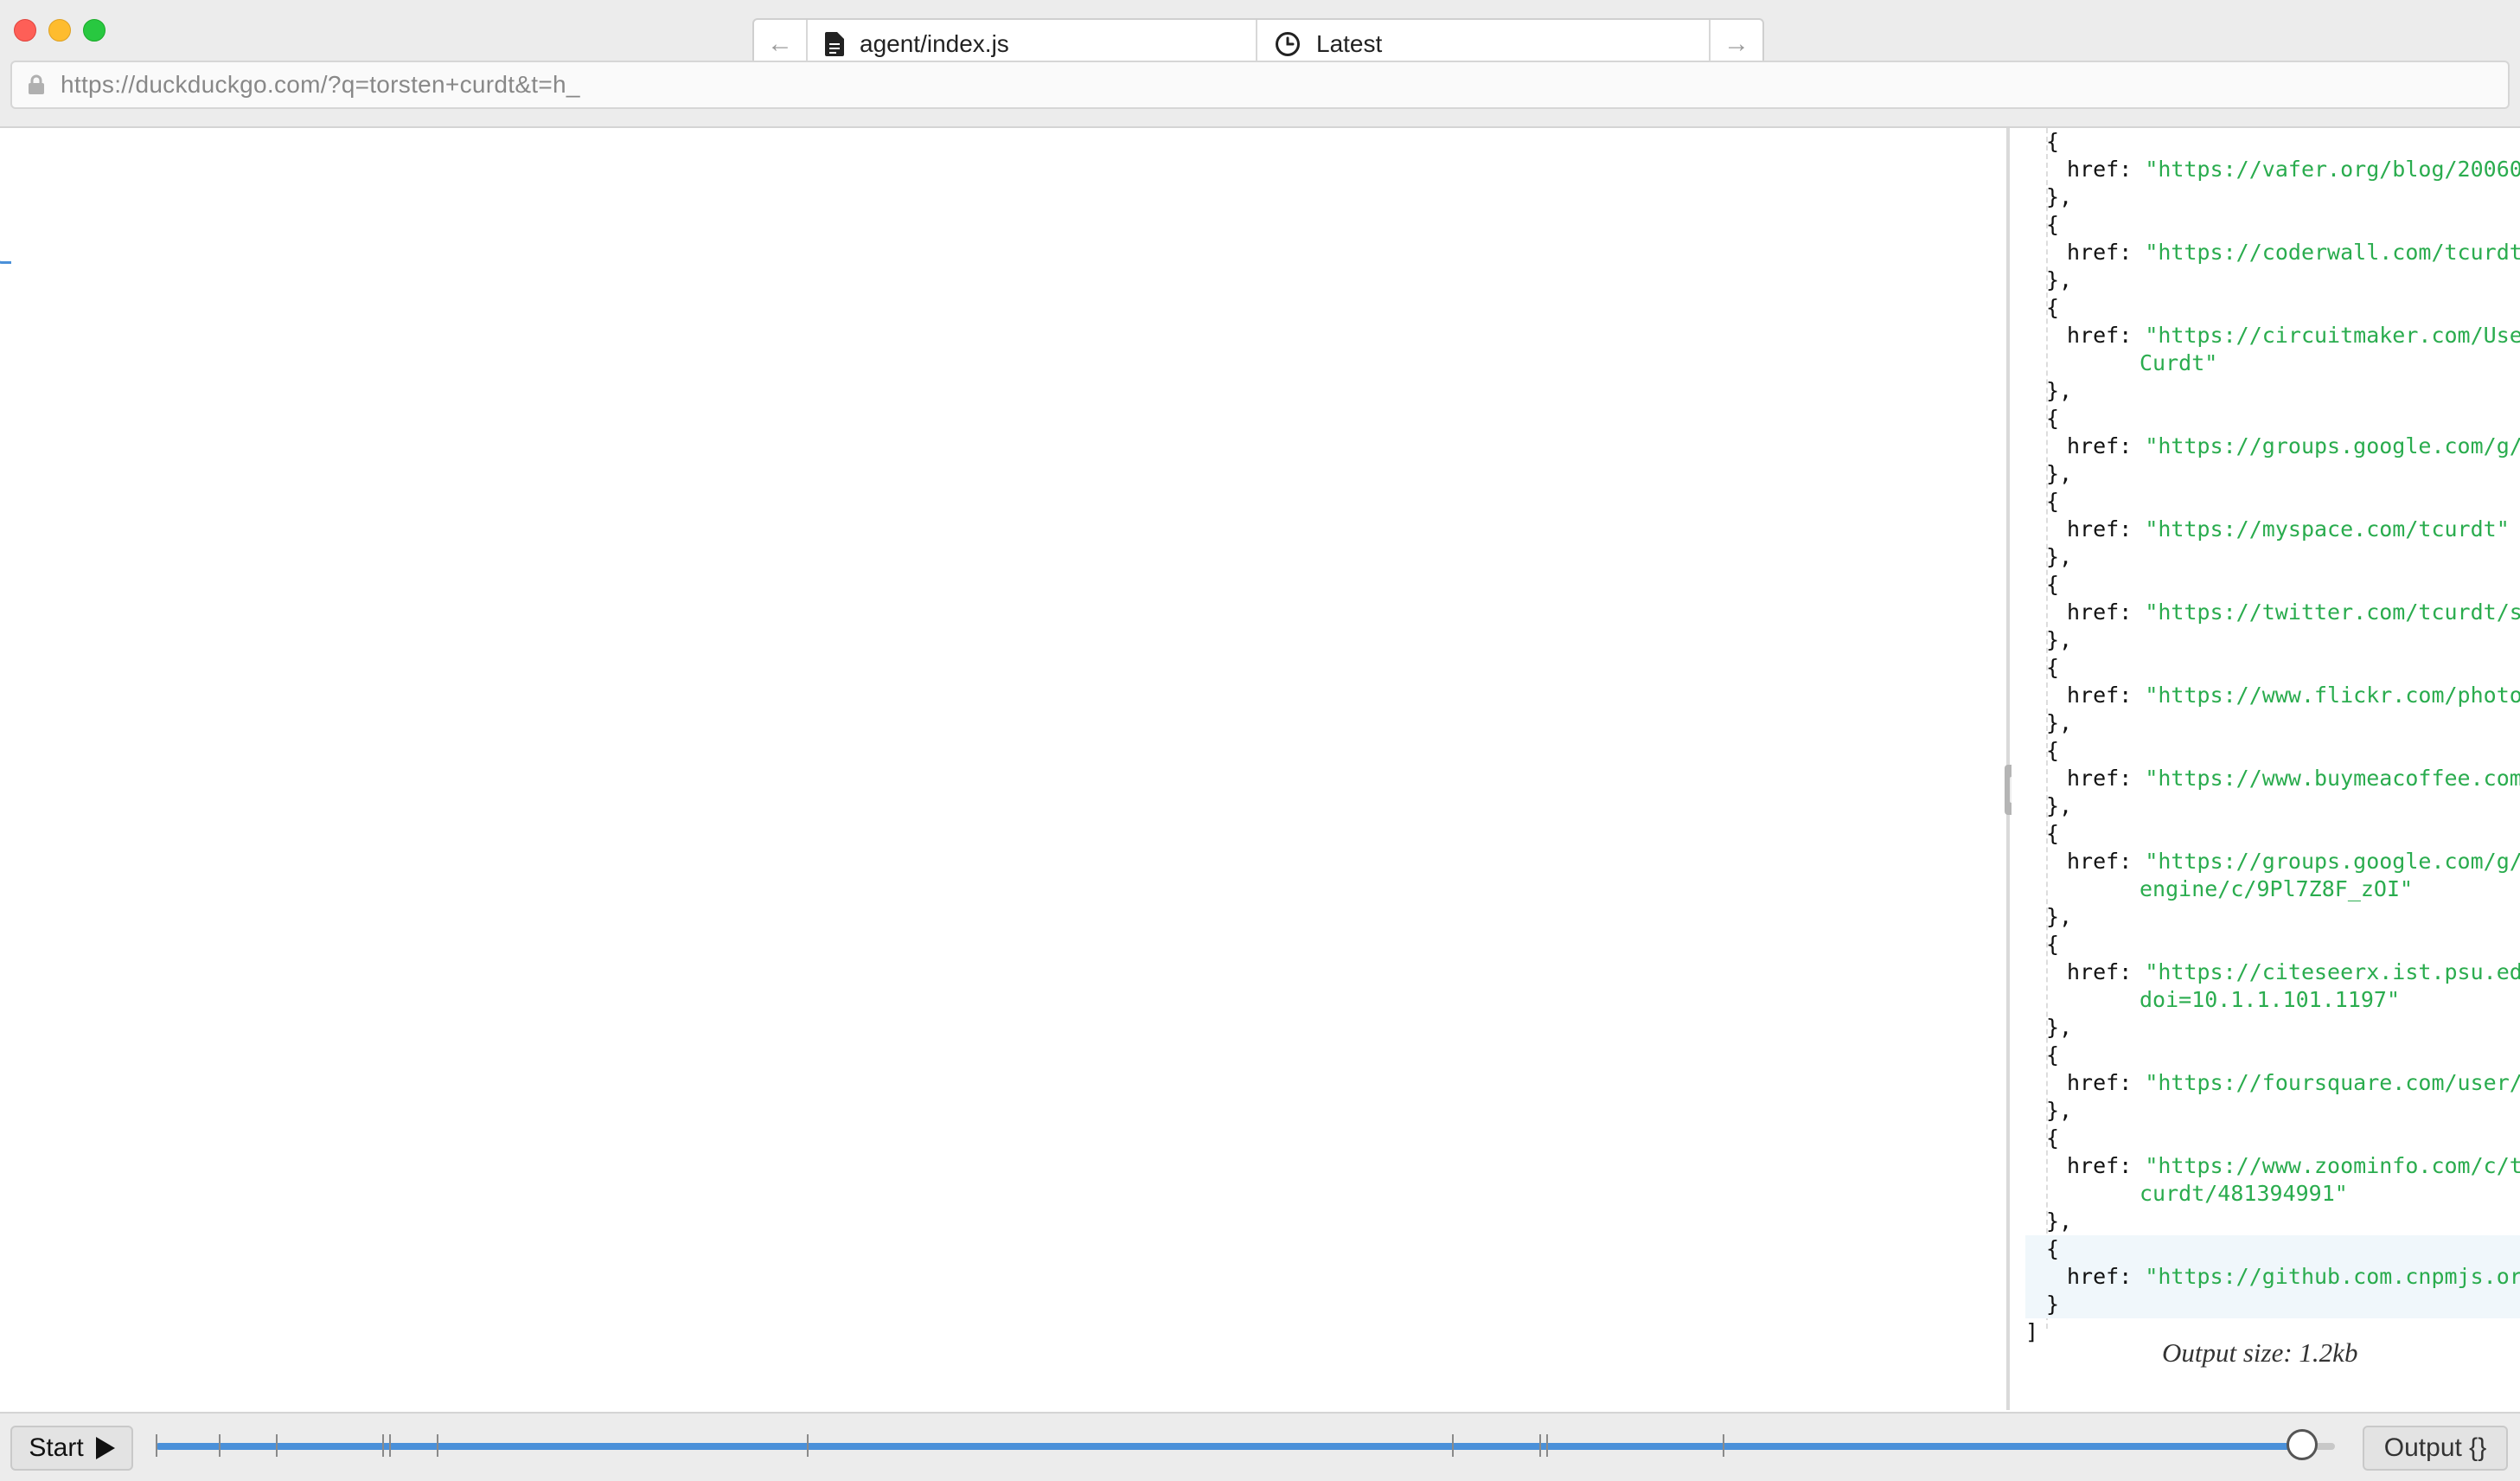 This screenshot has width=2520, height=1481. Describe the element at coordinates (2332, 971) in the screenshot. I see `href-value: "https://citeseerx.ist.psu.edu/` at that location.